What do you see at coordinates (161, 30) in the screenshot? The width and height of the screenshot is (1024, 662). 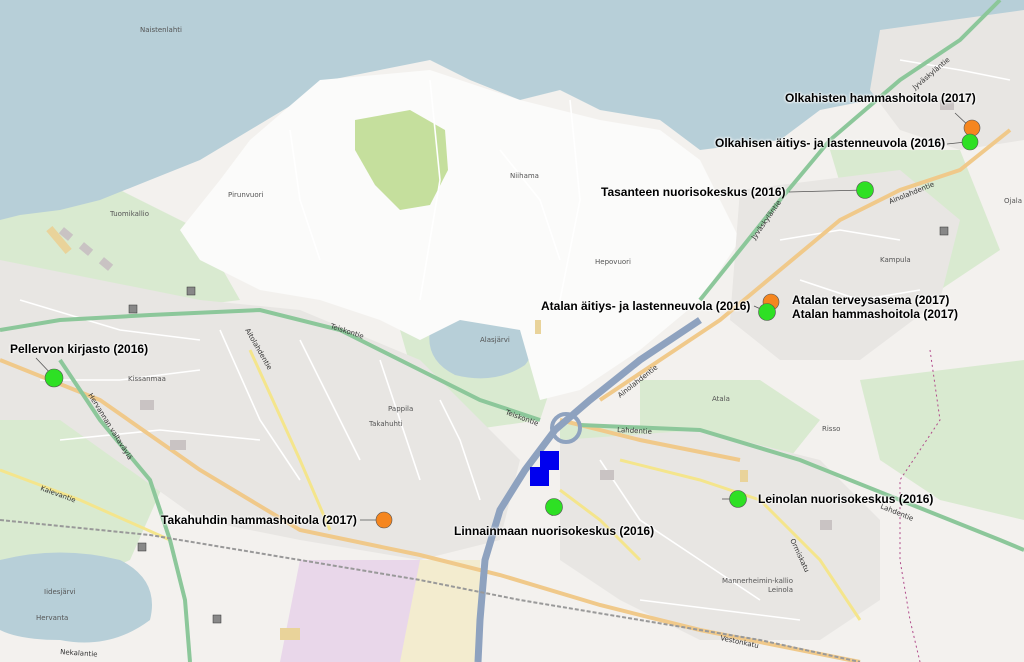 I see `place-label-naistenlahti: Naistenlahti` at bounding box center [161, 30].